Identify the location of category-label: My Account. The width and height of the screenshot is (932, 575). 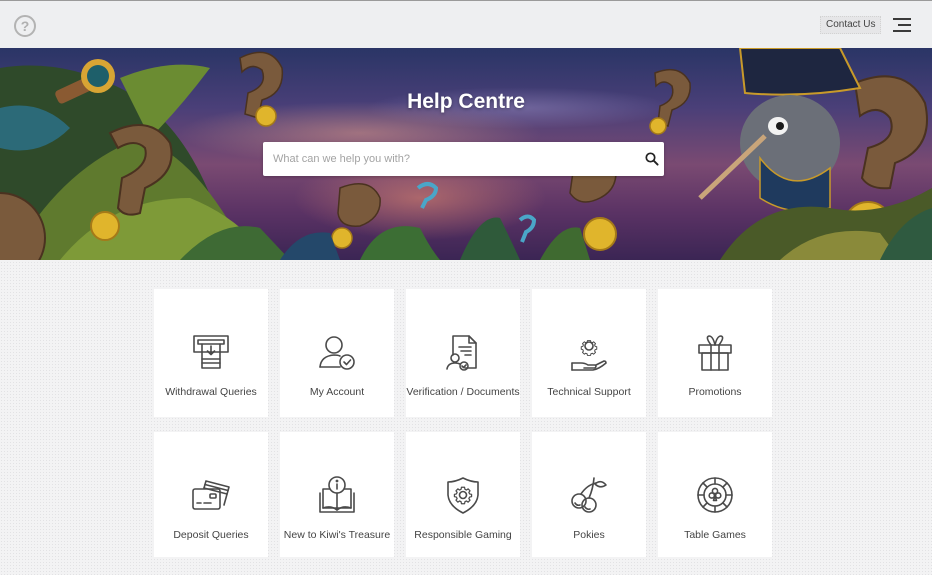
(337, 392).